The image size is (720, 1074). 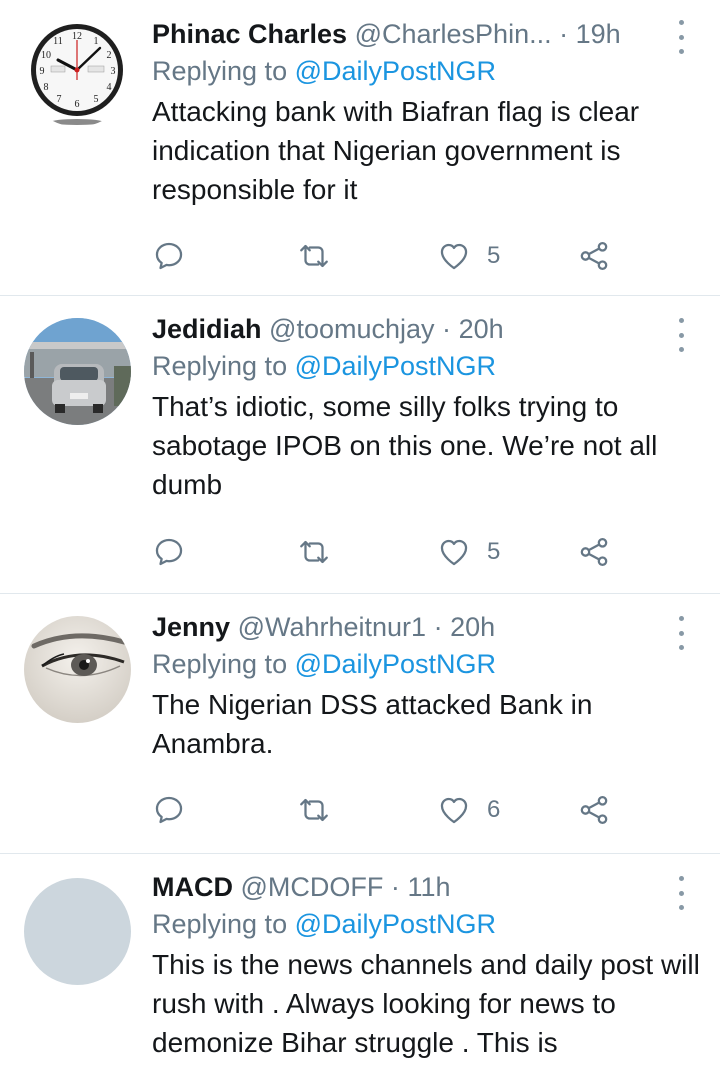 I want to click on like-button: 6, so click(x=468, y=810).